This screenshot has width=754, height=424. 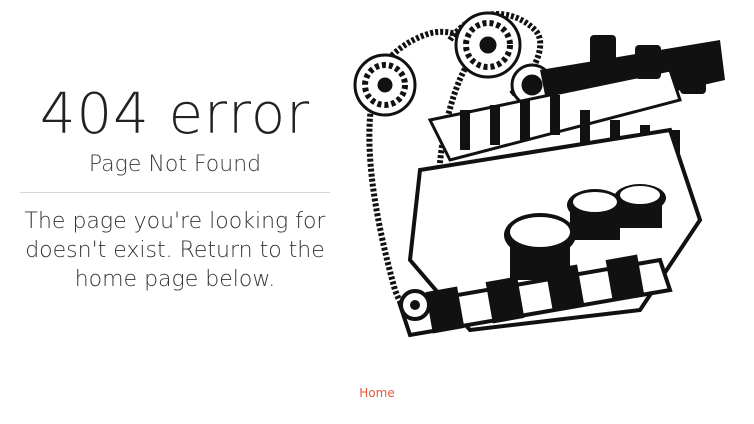 I want to click on error-subtitle: Page Not Found, so click(x=175, y=164).